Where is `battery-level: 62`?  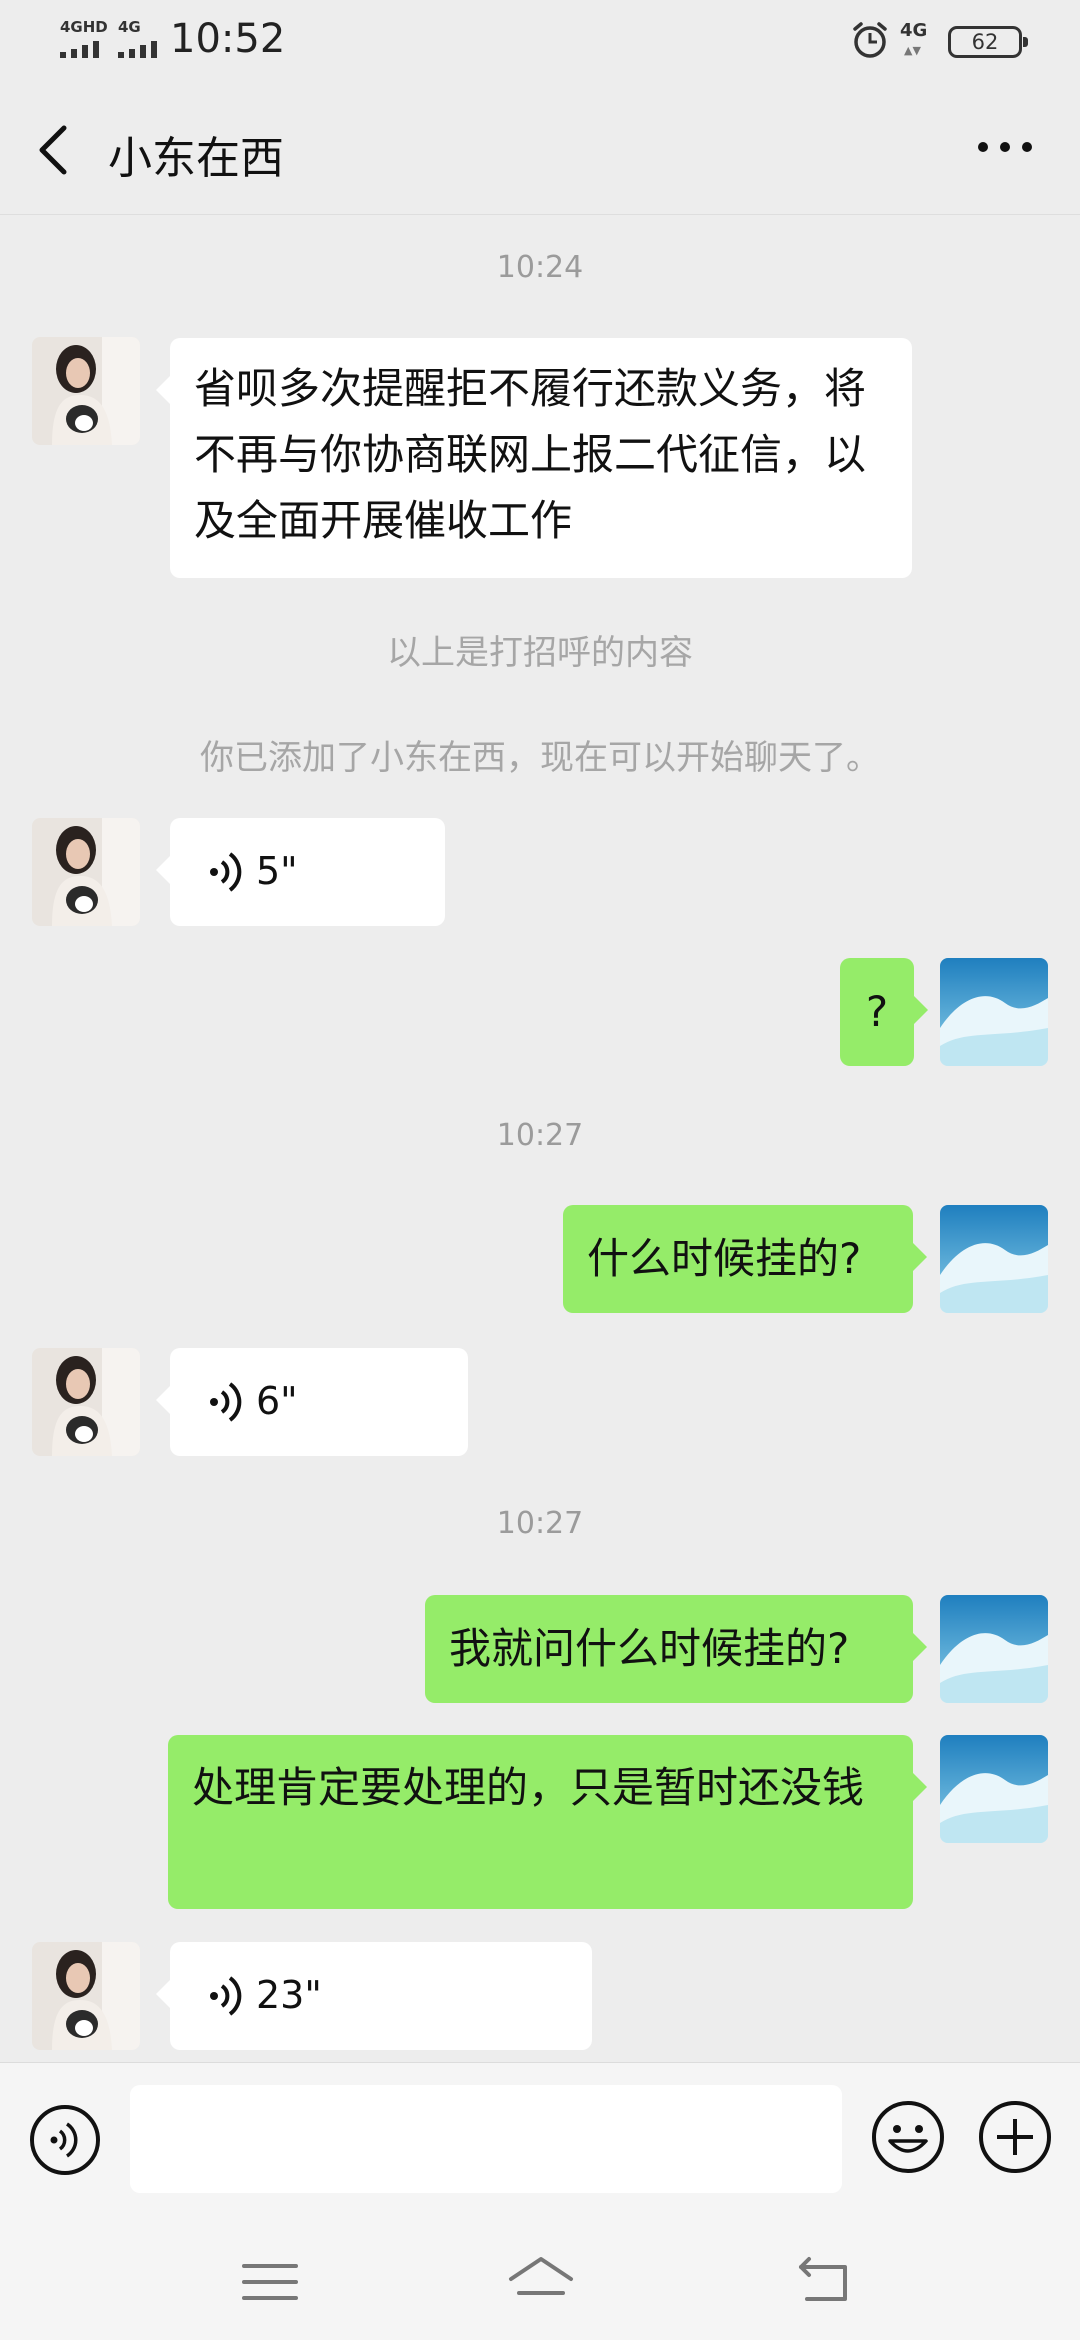
battery-level: 62 is located at coordinates (985, 42).